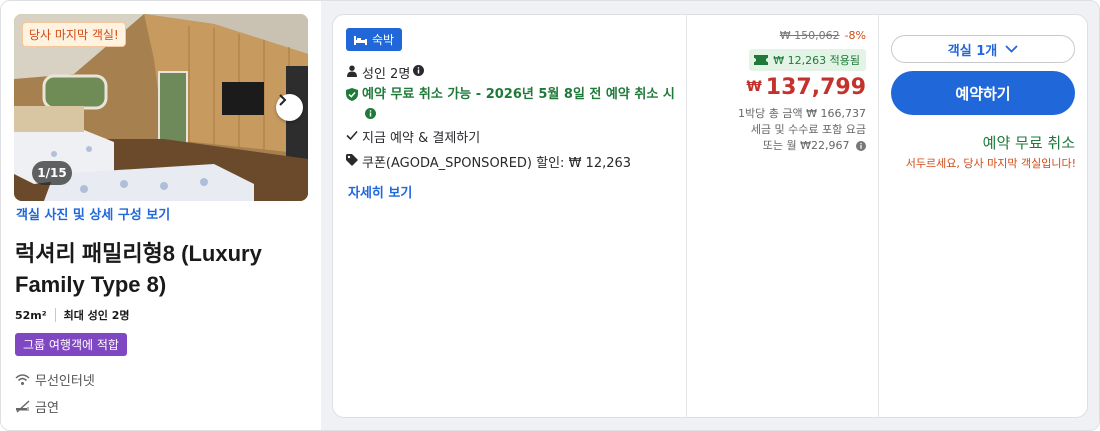 The image size is (1100, 431). What do you see at coordinates (74, 34) in the screenshot?
I see `last-room-badge: 당사 마지막 객실!` at bounding box center [74, 34].